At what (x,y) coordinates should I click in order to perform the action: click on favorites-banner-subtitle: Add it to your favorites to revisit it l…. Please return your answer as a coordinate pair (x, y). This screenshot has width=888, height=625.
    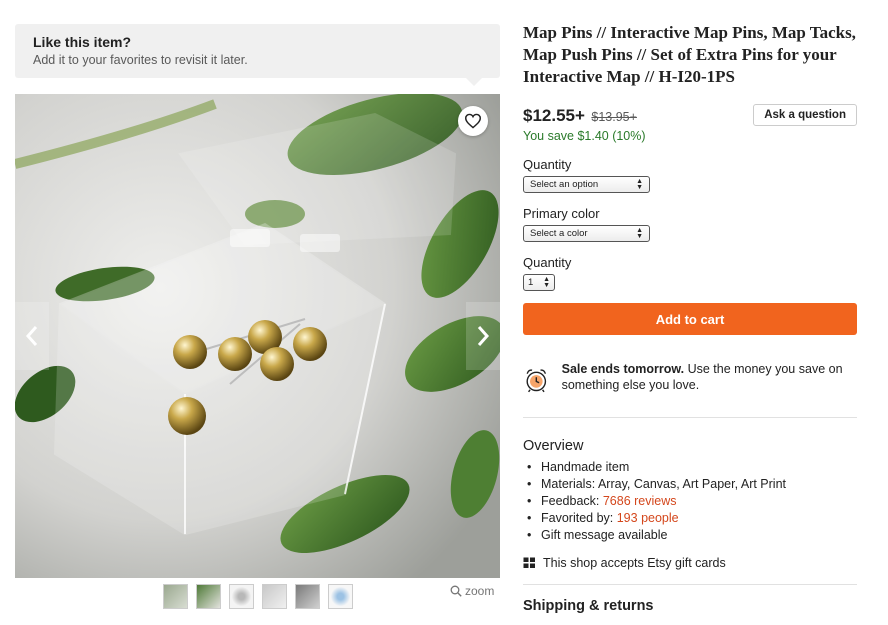
    Looking at the image, I should click on (140, 60).